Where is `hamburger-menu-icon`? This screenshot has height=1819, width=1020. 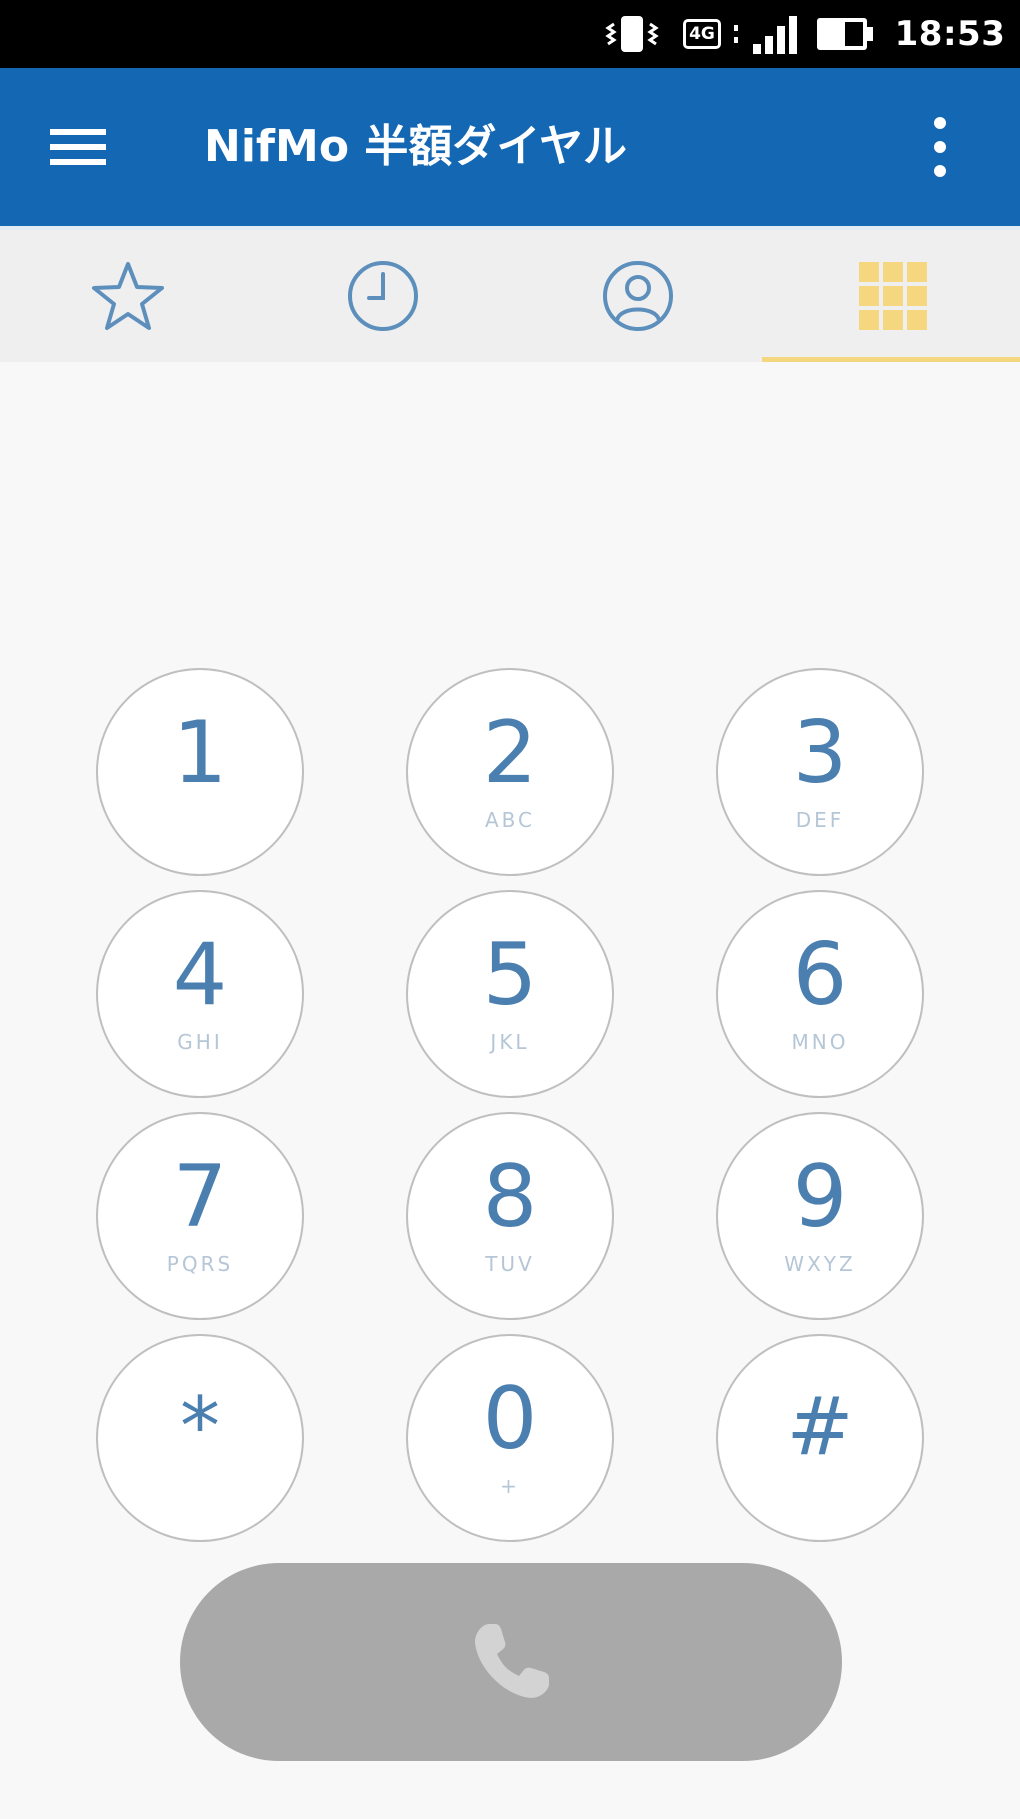 hamburger-menu-icon is located at coordinates (78, 147).